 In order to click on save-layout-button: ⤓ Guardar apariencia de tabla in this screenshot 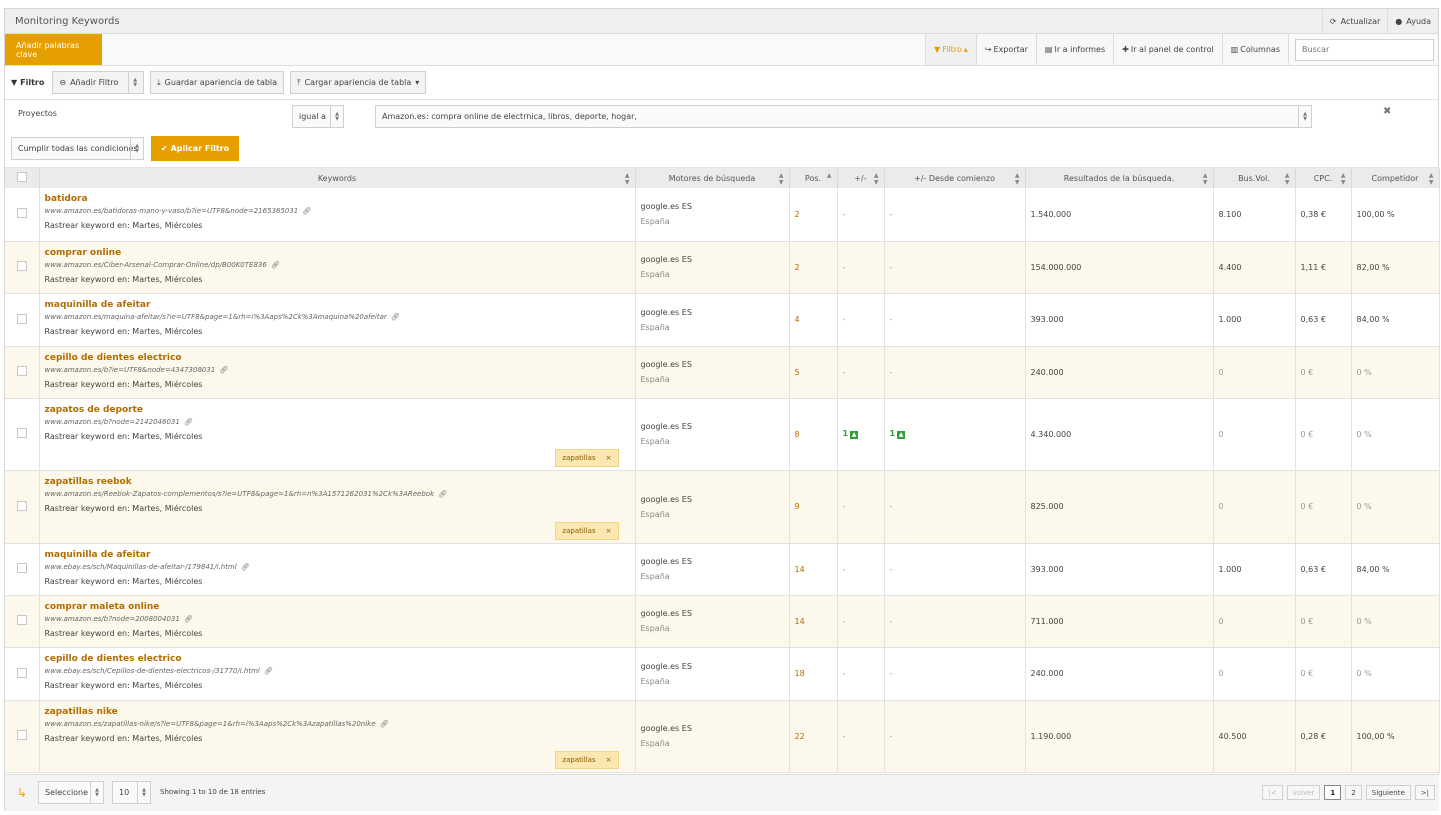, I will do `click(217, 82)`.